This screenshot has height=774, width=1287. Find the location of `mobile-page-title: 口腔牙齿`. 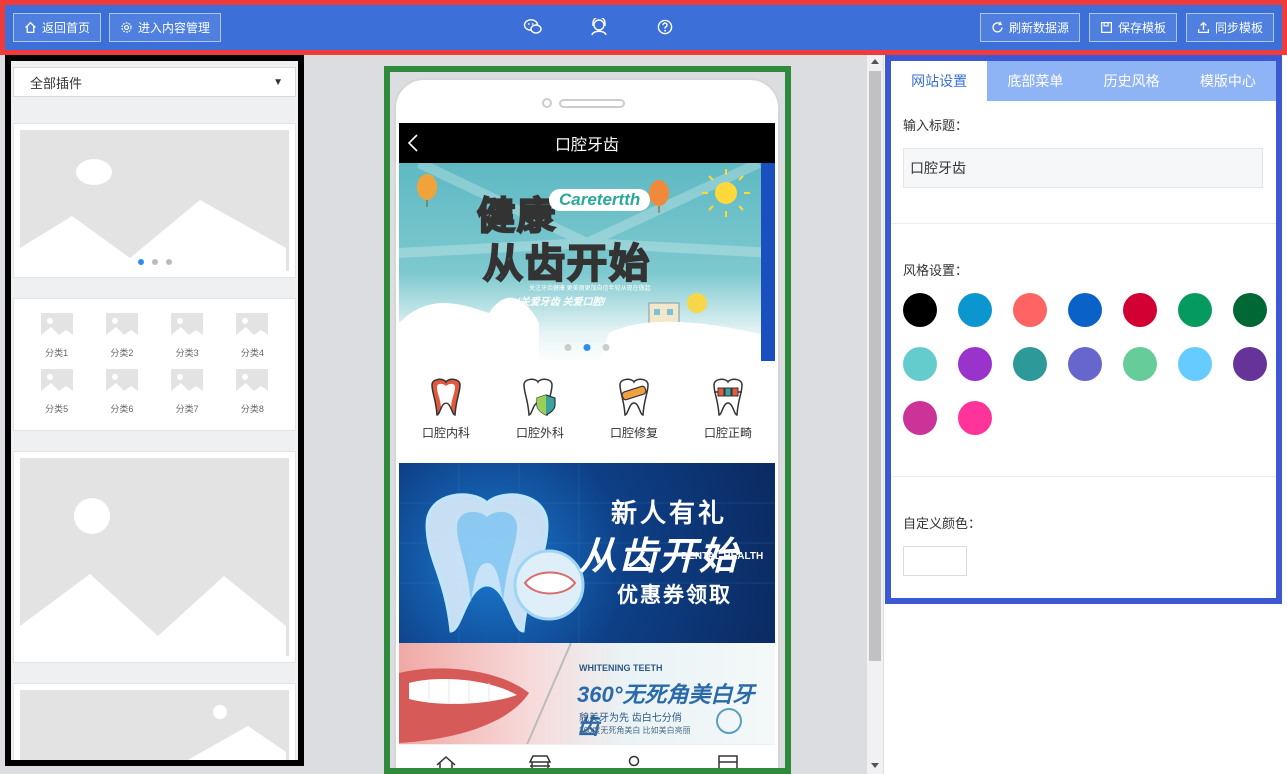

mobile-page-title: 口腔牙齿 is located at coordinates (586, 145).